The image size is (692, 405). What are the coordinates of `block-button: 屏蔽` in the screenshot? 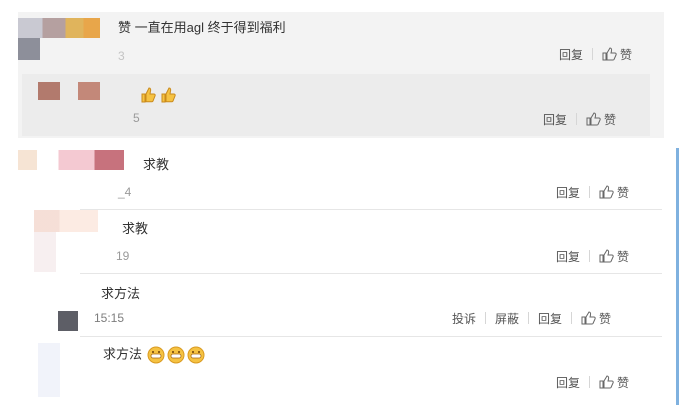 It's located at (507, 318).